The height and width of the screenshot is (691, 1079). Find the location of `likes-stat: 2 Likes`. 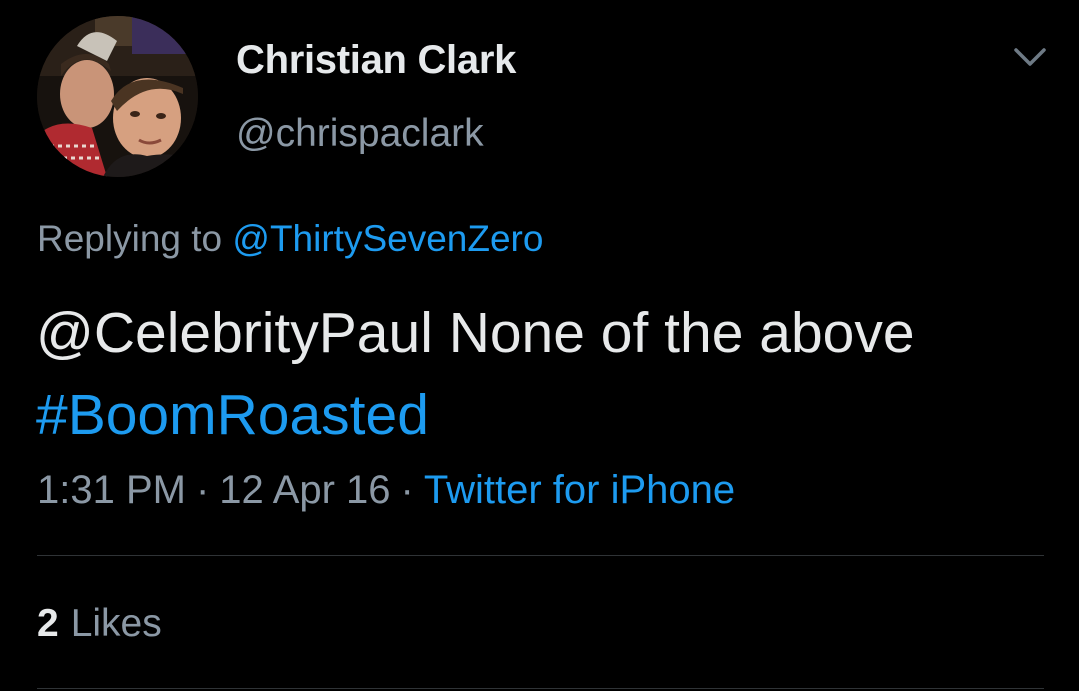

likes-stat: 2 Likes is located at coordinates (99, 624).